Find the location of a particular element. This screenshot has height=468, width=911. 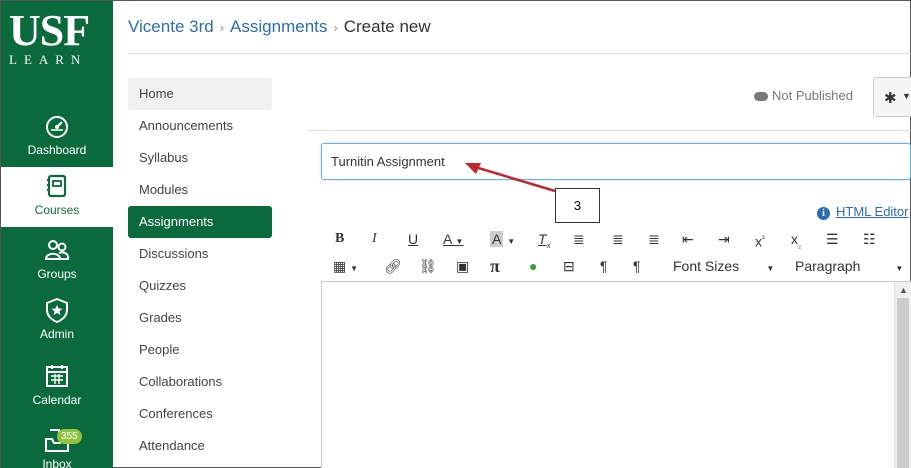

nav-groups-label: Groups is located at coordinates (57, 274).